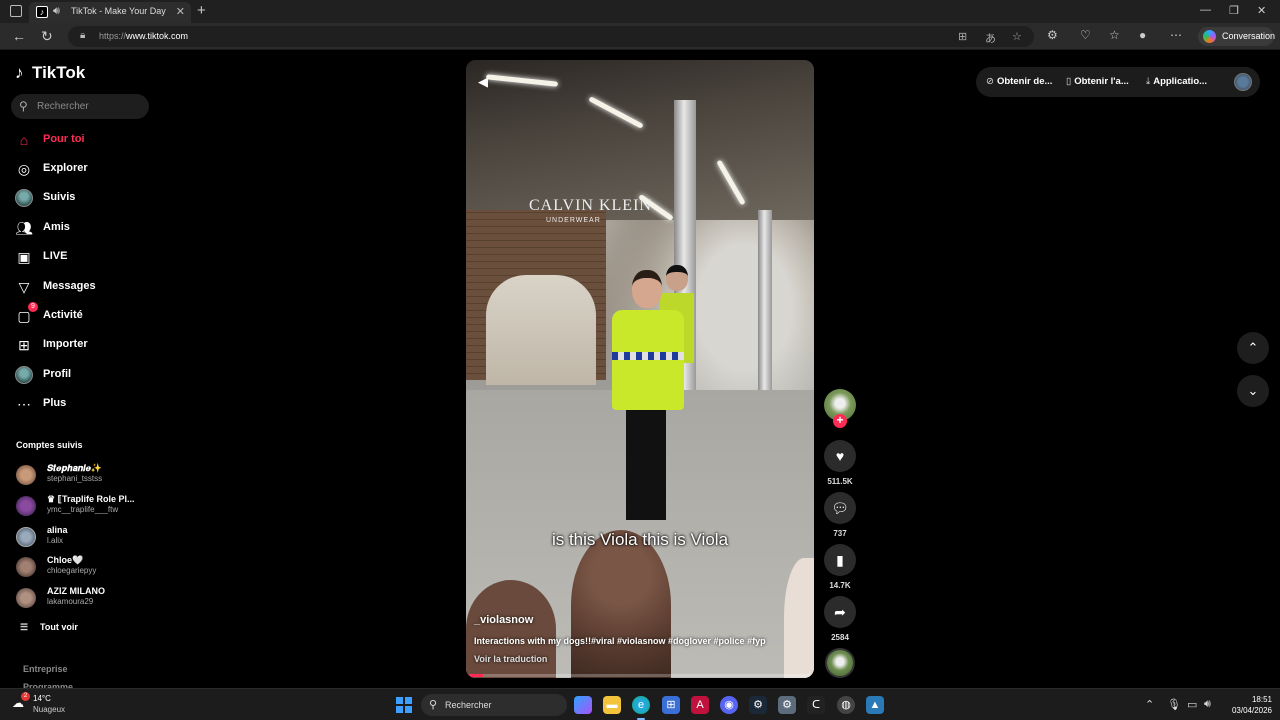 Image resolution: width=1280 pixels, height=720 pixels. Describe the element at coordinates (1149, 704) in the screenshot. I see `tray-chevron-up-icon: ⌃` at that location.